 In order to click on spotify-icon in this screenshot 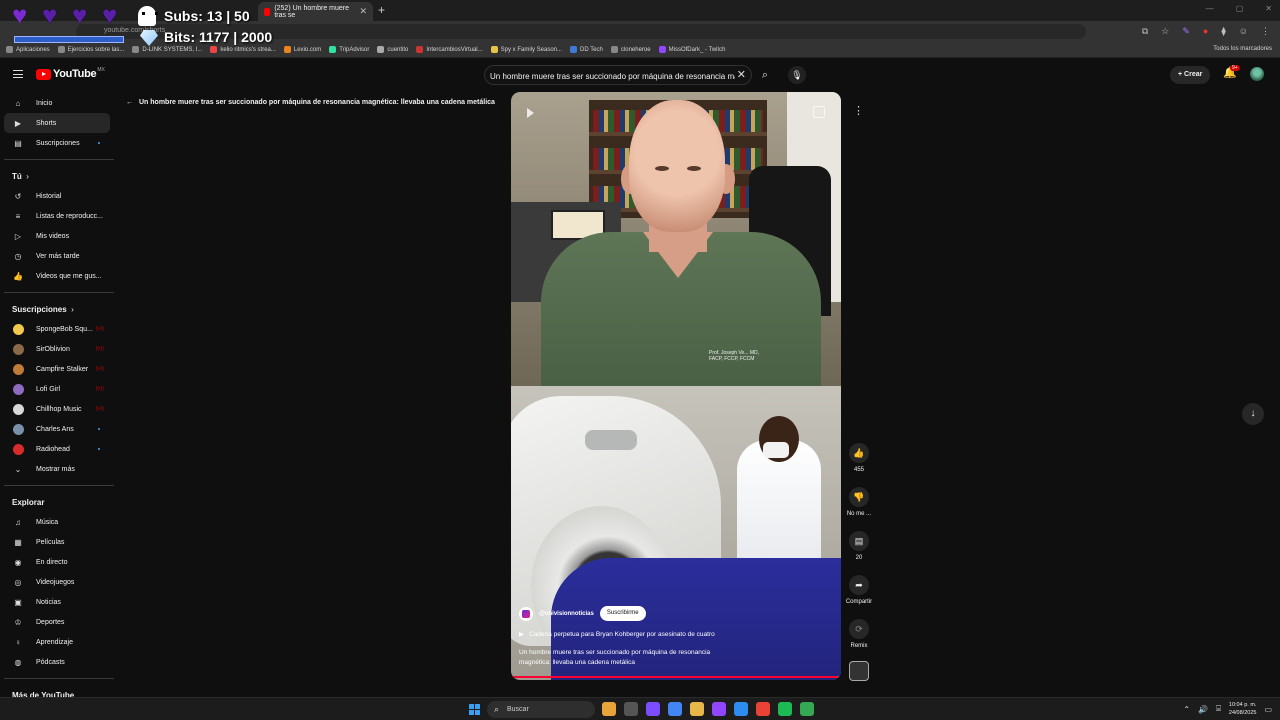, I will do `click(785, 709)`.